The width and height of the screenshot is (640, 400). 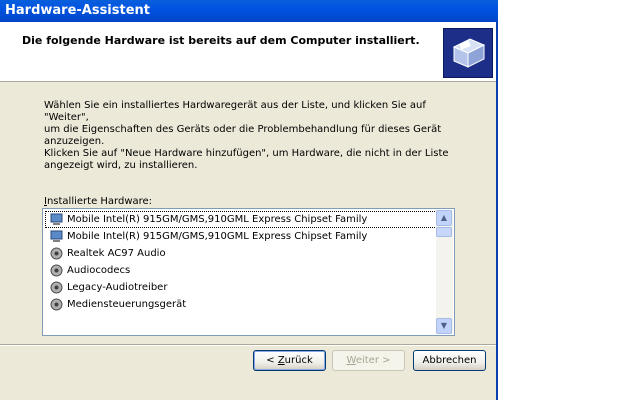 What do you see at coordinates (444, 272) in the screenshot?
I see `list-scrollbar: ▲ ▼` at bounding box center [444, 272].